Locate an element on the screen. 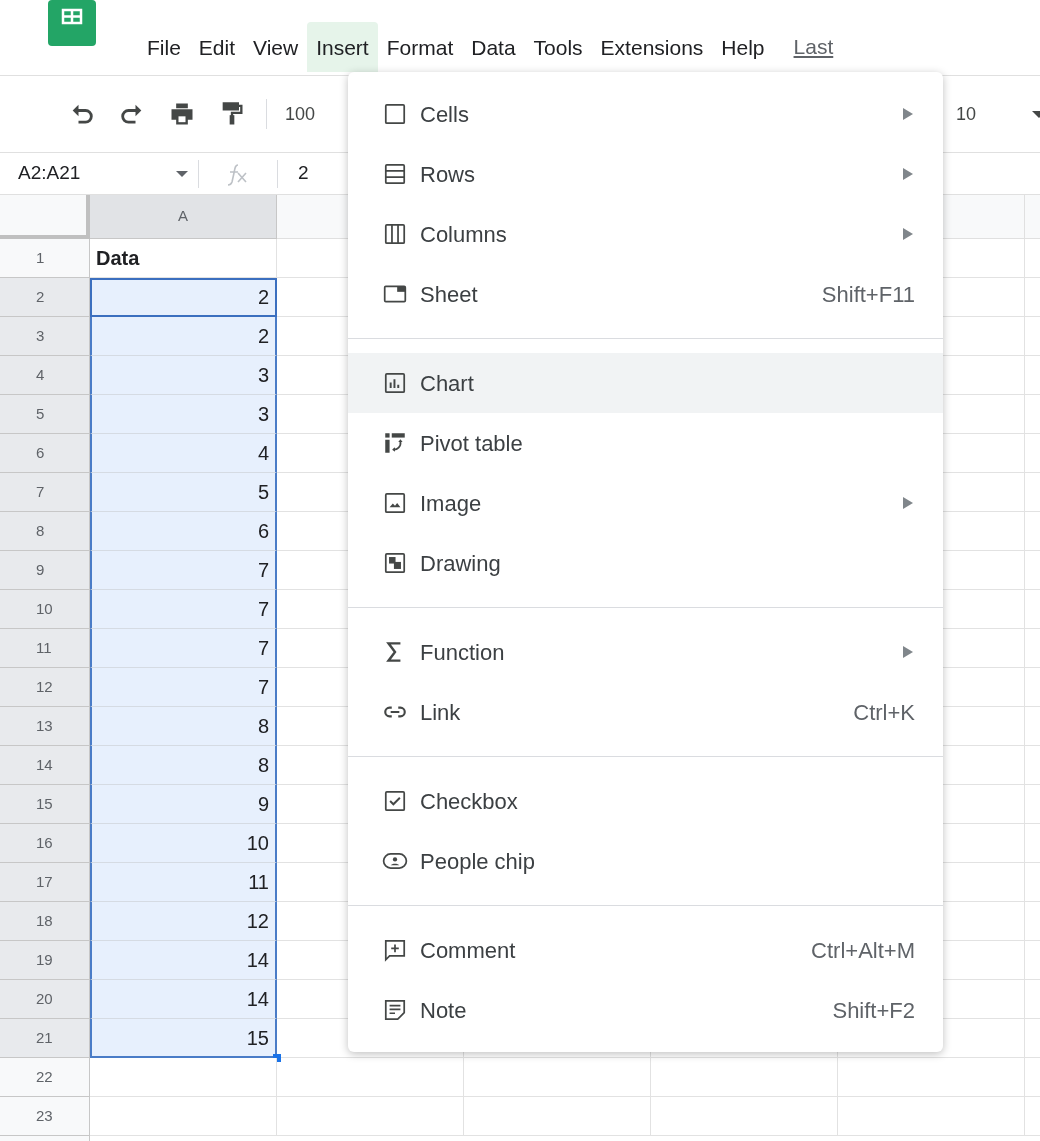  shortcut-text: Ctrl+Alt+M is located at coordinates (863, 950).